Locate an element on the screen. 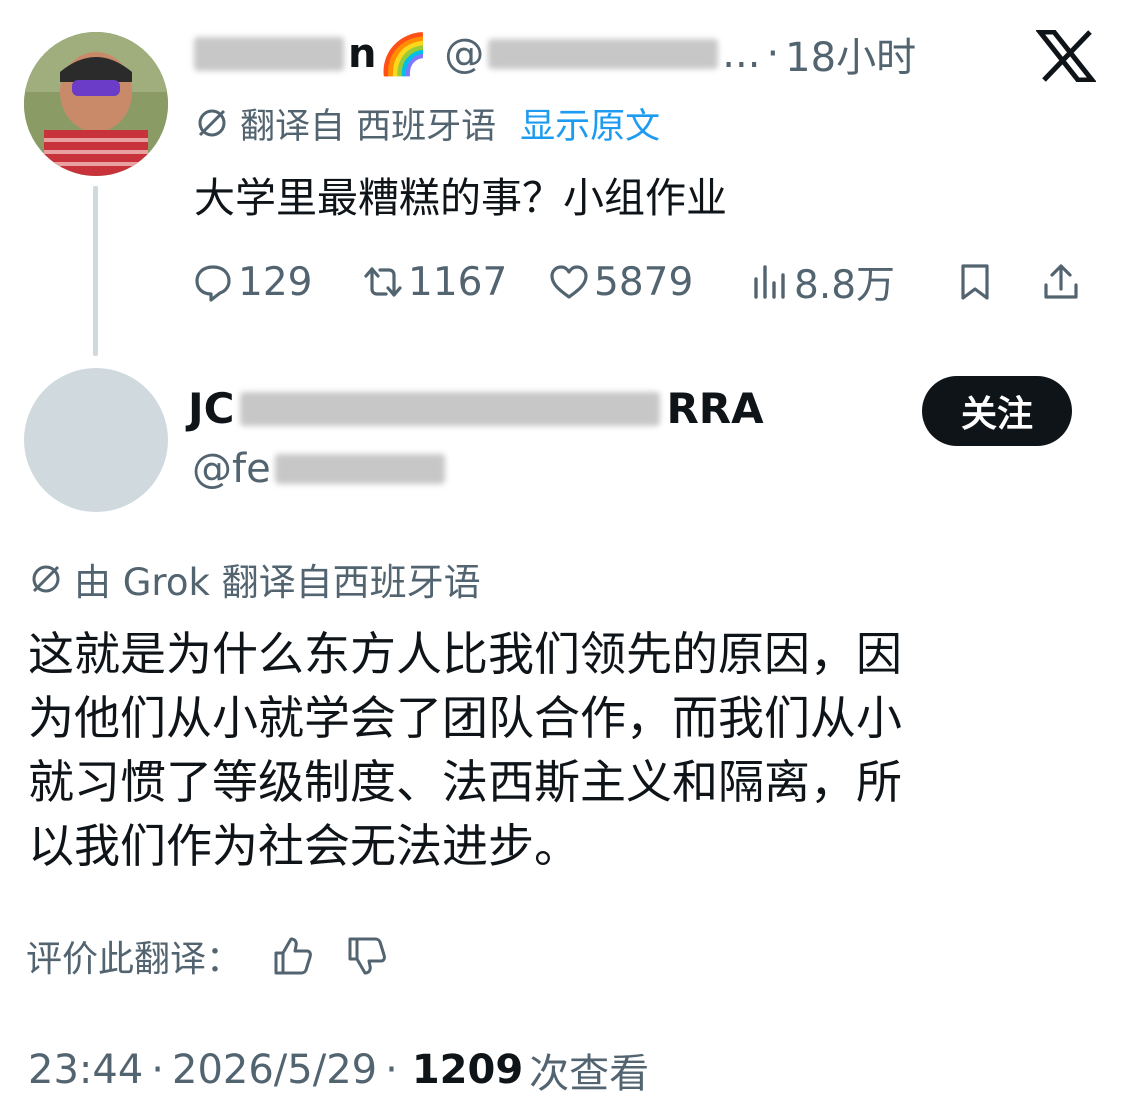 This screenshot has width=1124, height=1100. rate-translation-label: 评价此翻译： is located at coordinates (134, 959).